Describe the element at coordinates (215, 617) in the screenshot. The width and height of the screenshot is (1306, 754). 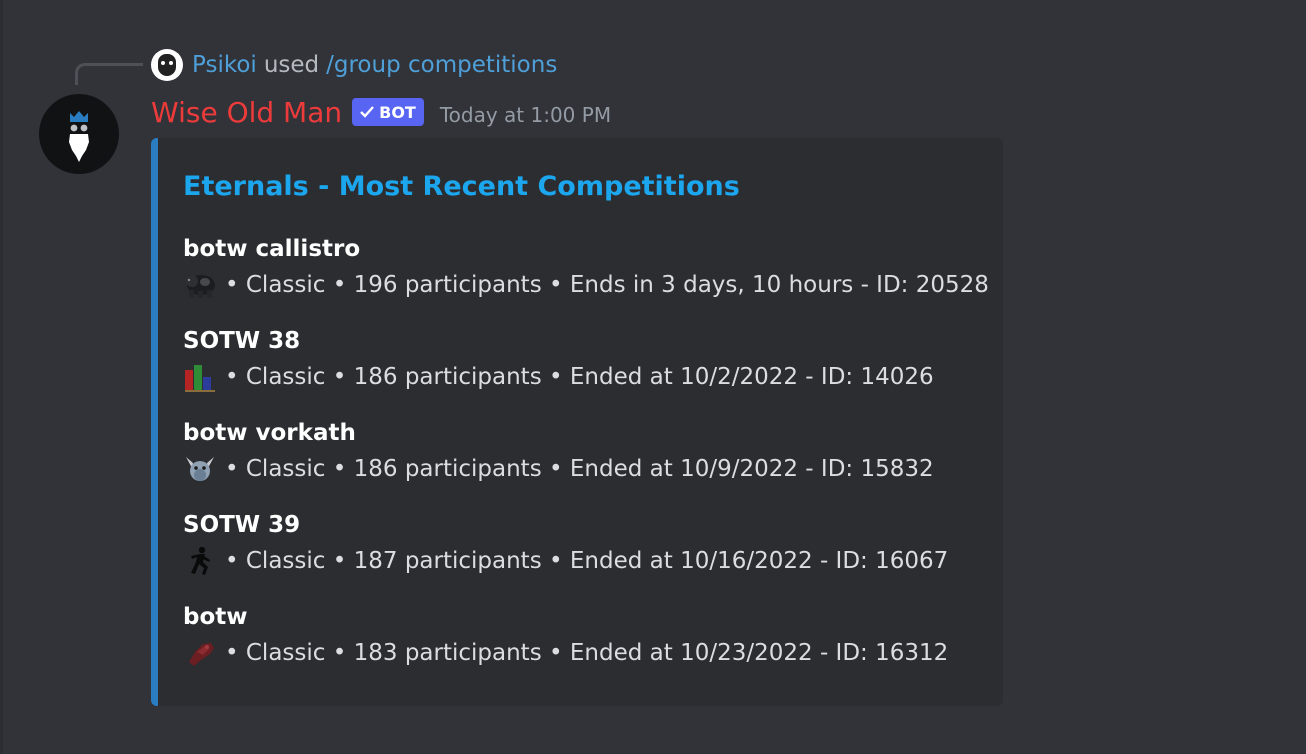
I see `competition-name: botw` at that location.